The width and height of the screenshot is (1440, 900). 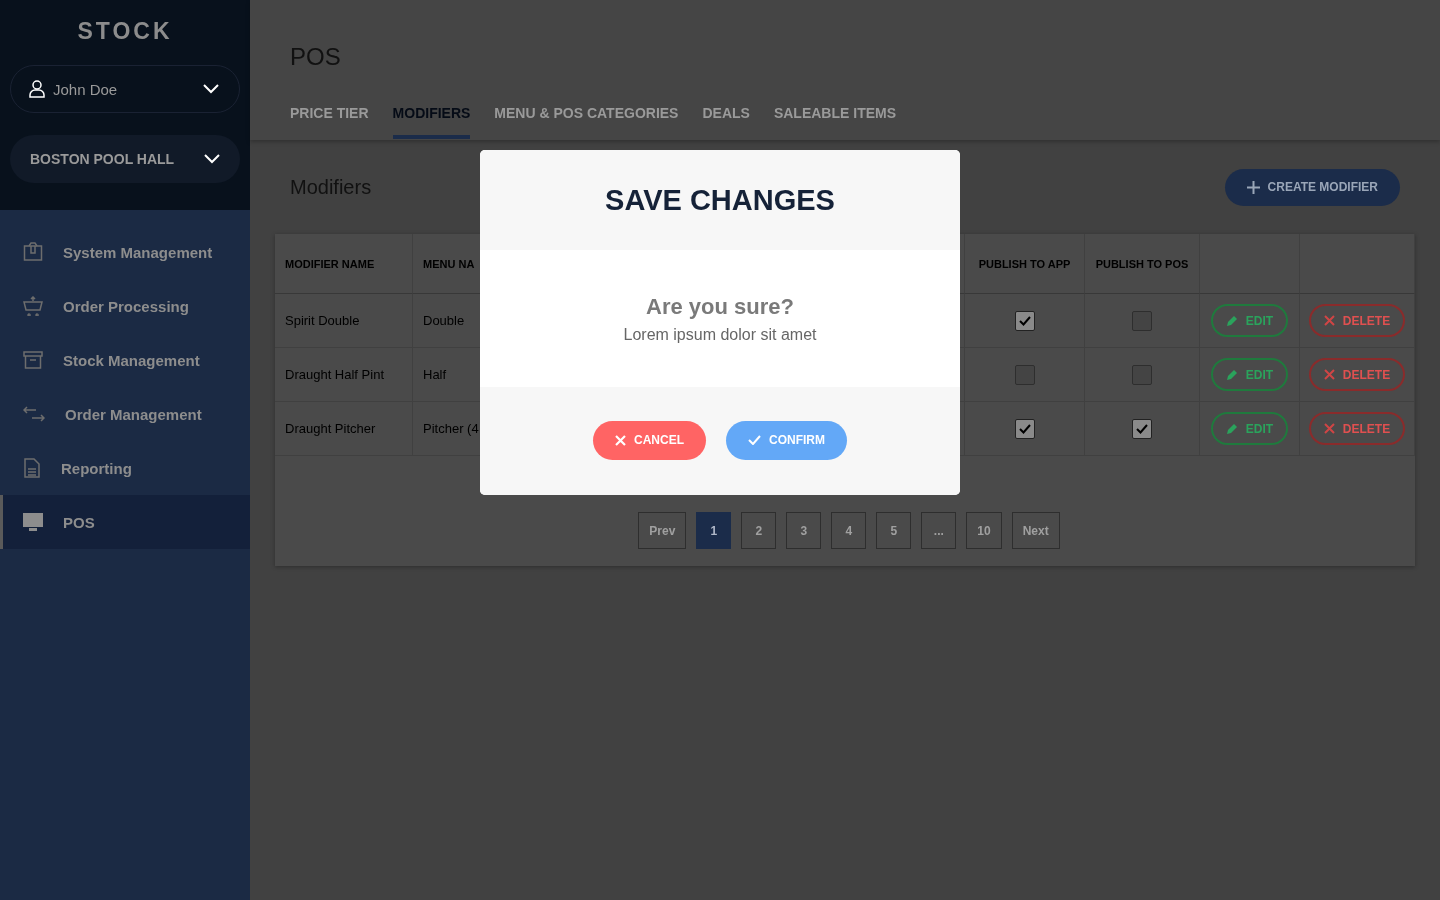 I want to click on dialog-message: Lorem ipsum dolor sit amet, so click(x=720, y=334).